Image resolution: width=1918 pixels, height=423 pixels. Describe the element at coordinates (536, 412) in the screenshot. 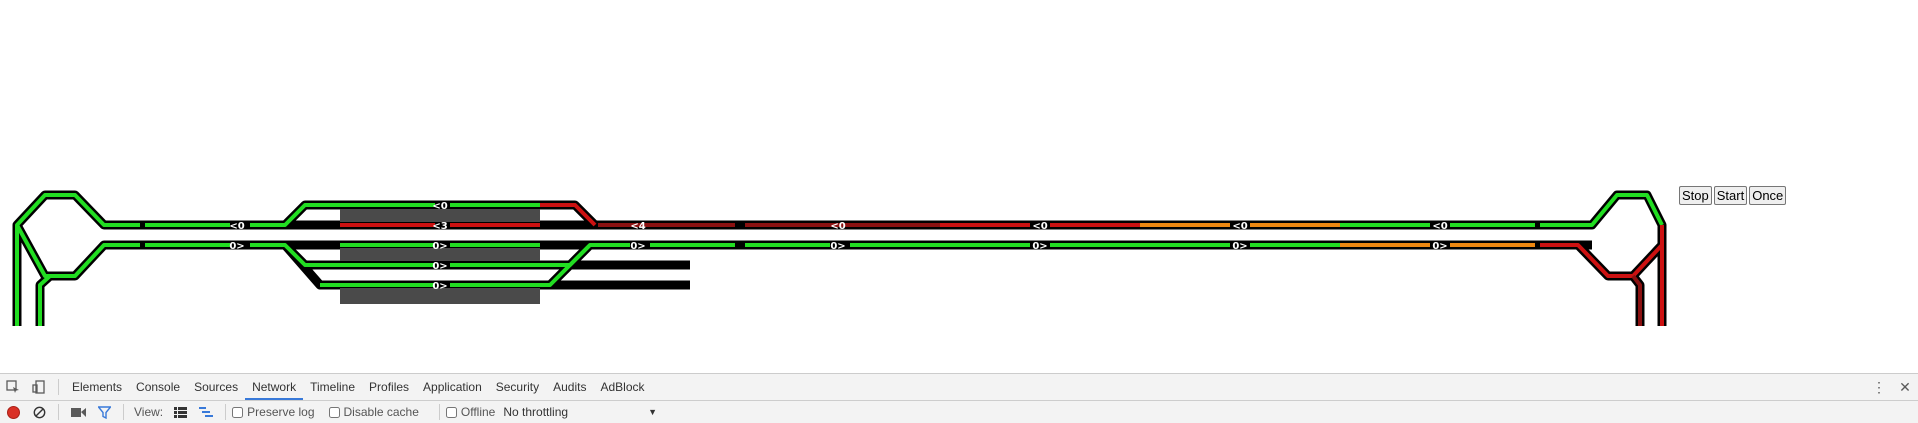

I see `throttling-value: No throttling` at that location.